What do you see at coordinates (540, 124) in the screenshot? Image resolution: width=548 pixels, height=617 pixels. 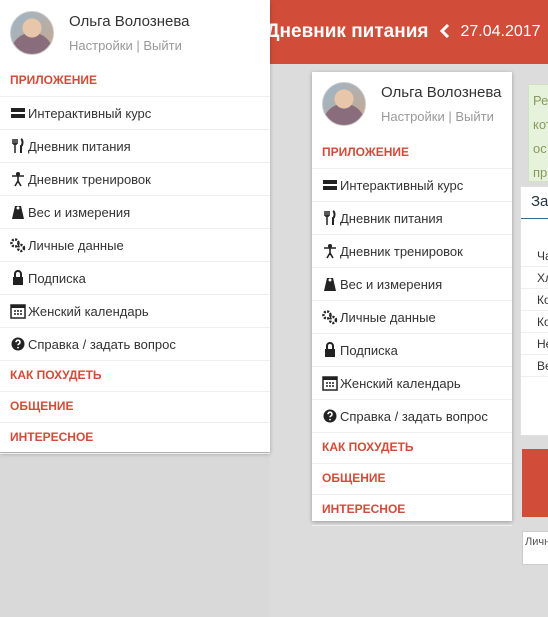 I see `info-line: кот` at bounding box center [540, 124].